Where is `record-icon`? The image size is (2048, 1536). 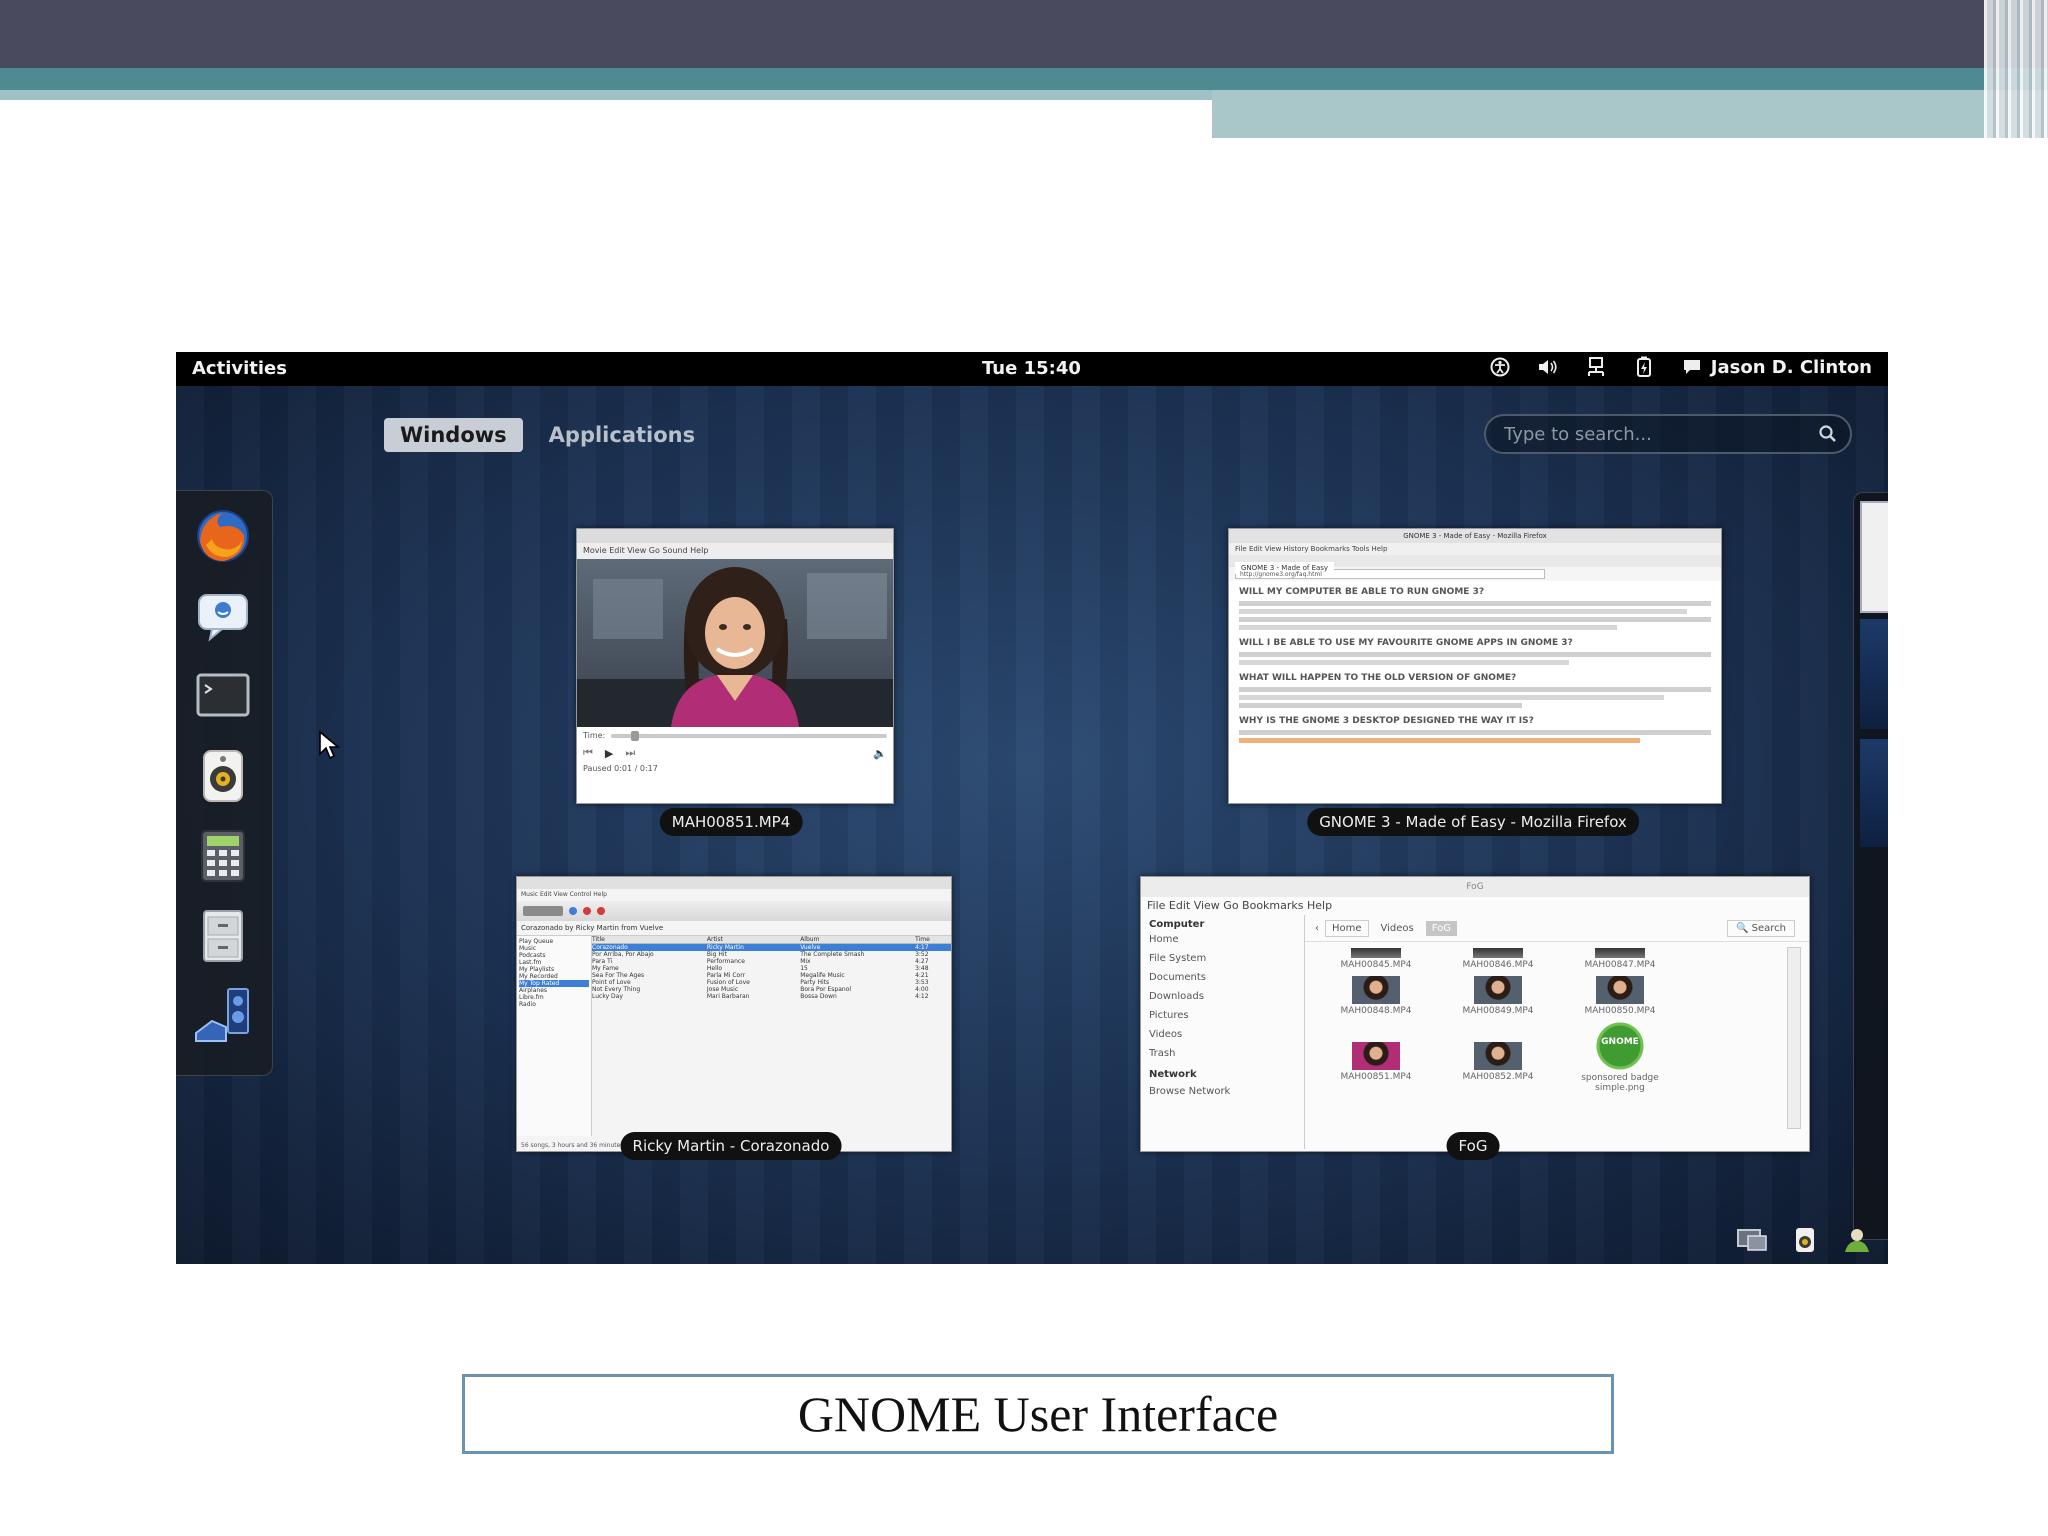
record-icon is located at coordinates (573, 911).